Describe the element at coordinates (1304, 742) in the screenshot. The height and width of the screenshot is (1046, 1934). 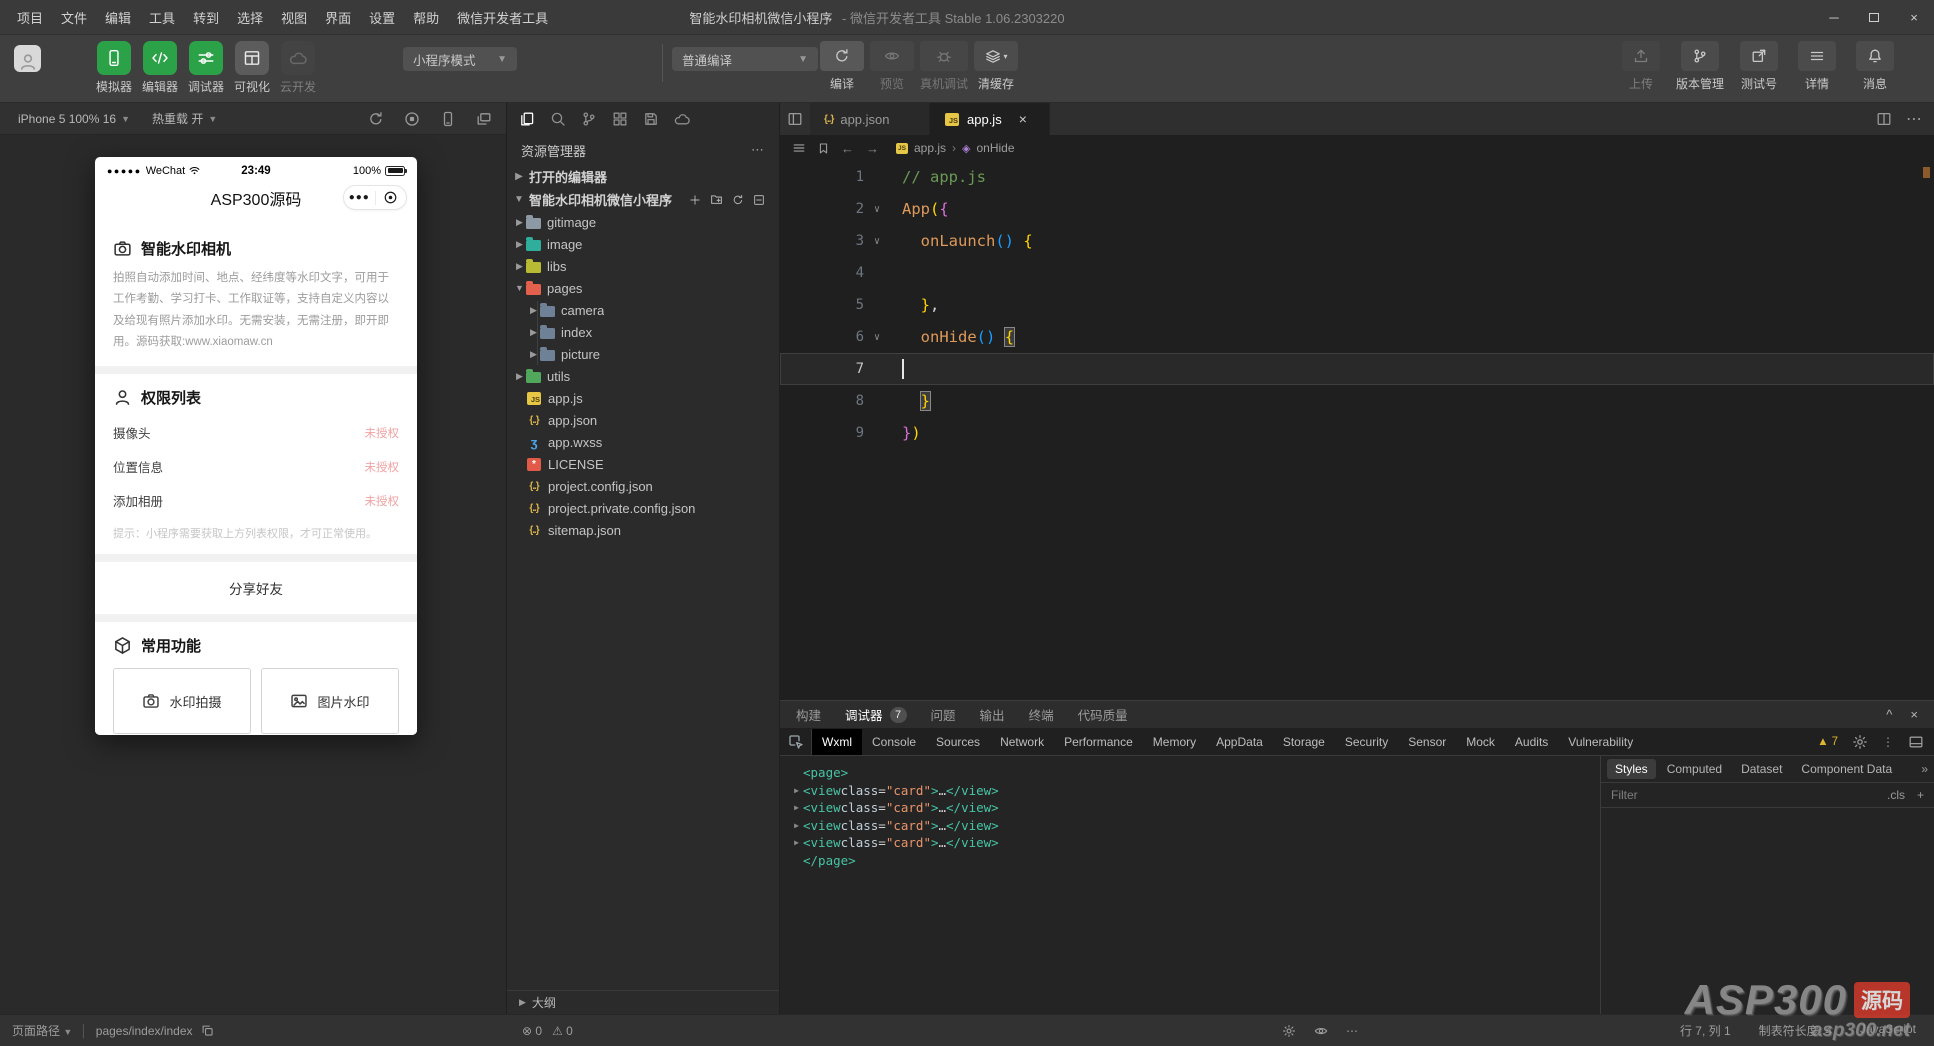
I see `devtools-tab-Storage: Storage` at that location.